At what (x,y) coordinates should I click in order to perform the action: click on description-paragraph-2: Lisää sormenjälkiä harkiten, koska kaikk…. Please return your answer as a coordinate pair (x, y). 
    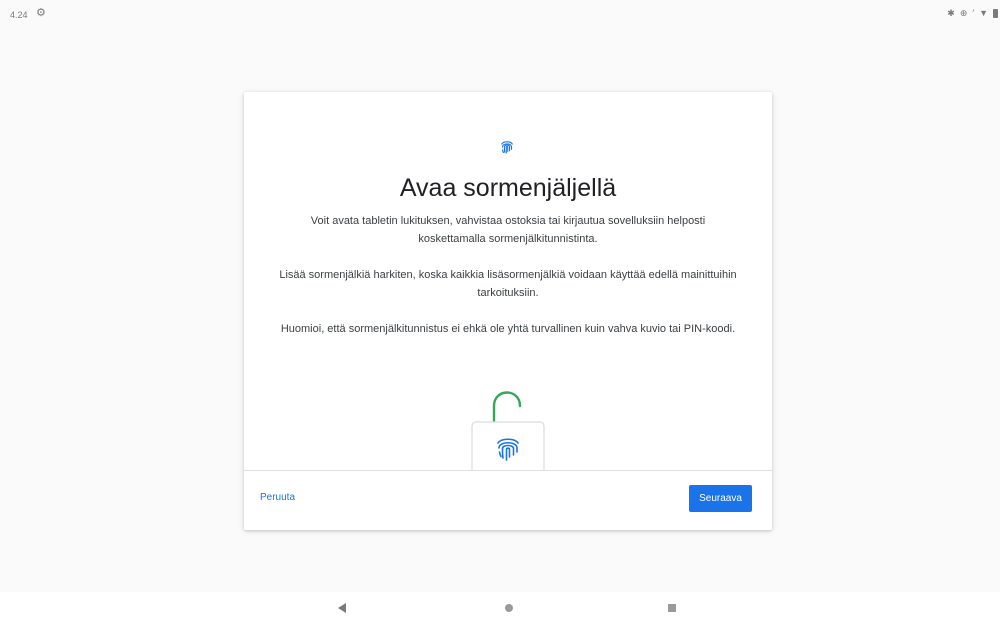
    Looking at the image, I should click on (508, 284).